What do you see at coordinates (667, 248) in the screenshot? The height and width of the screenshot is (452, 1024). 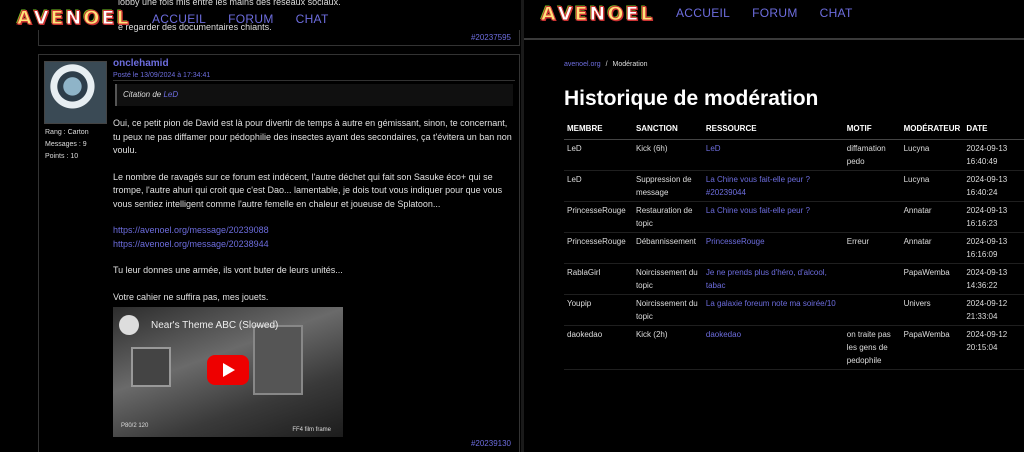 I see `cell-sanction: Débannissement` at bounding box center [667, 248].